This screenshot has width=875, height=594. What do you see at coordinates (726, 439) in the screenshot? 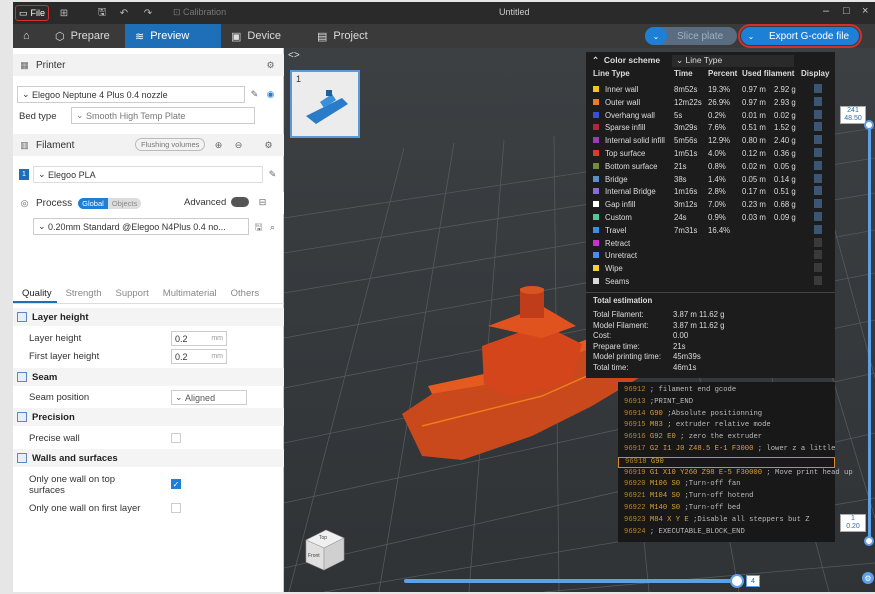
I see `gcode-line: 96916 G92 E0 ; zero the extruder` at bounding box center [726, 439].